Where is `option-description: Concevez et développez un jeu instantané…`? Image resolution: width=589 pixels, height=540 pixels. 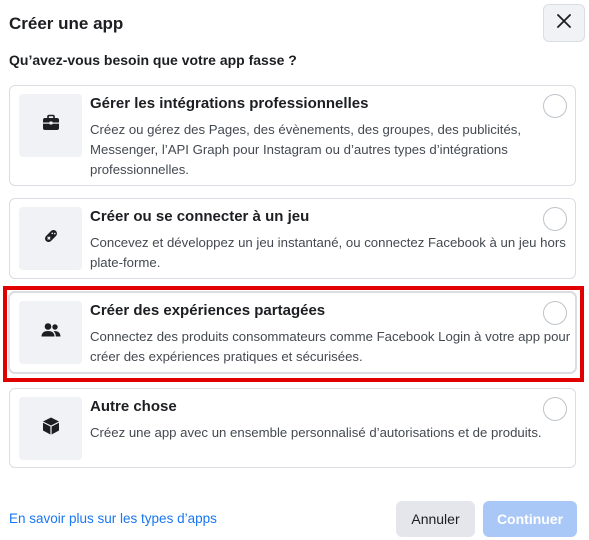 option-description: Concevez et développez un jeu instantané… is located at coordinates (328, 252).